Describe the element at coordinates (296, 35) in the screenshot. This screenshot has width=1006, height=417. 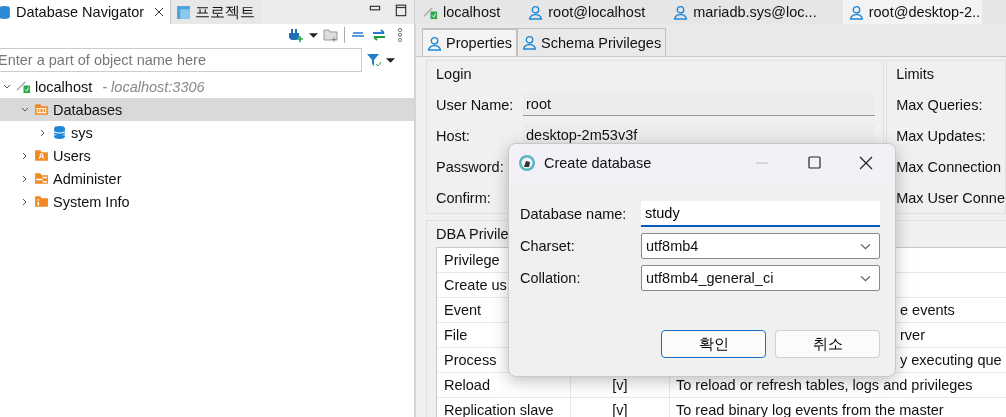
I see `add-connection-icon` at that location.